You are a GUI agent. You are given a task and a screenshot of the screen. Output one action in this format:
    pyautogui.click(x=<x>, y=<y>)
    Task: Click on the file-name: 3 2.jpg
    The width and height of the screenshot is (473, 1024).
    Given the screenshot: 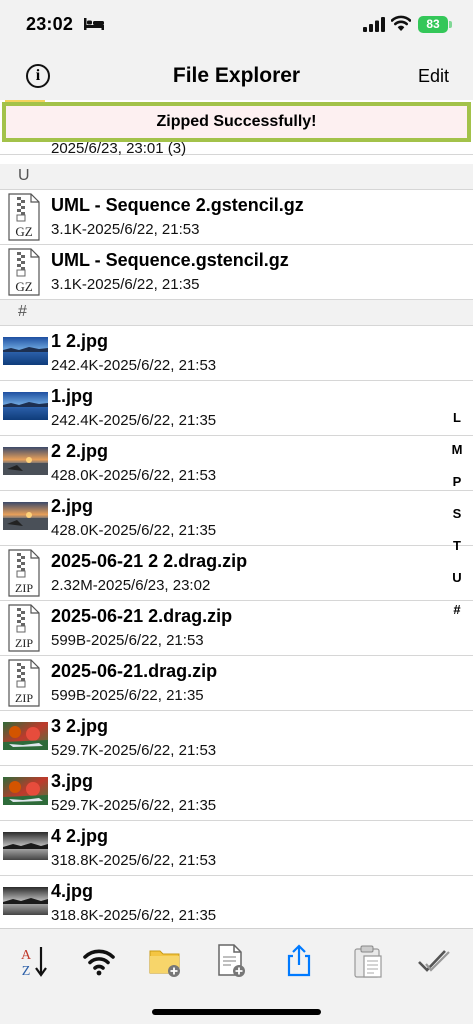 What is the action you would take?
    pyautogui.click(x=80, y=726)
    